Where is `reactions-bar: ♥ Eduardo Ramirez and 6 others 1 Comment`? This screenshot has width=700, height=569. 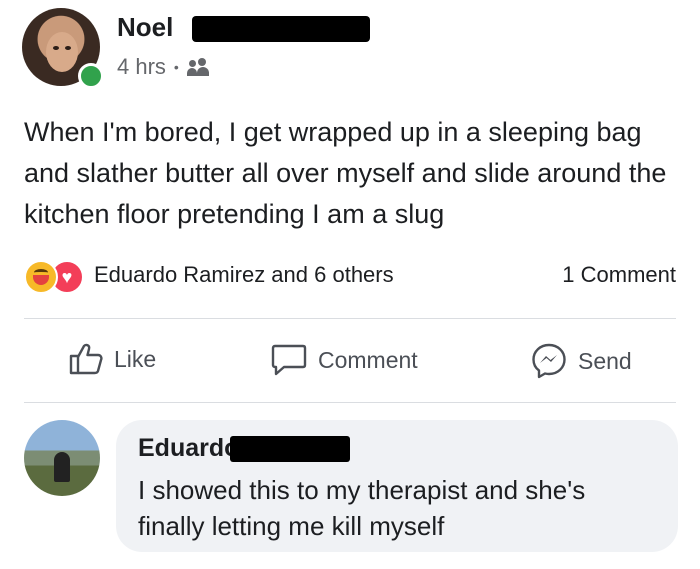 reactions-bar: ♥ Eduardo Ramirez and 6 others 1 Comment is located at coordinates (350, 276).